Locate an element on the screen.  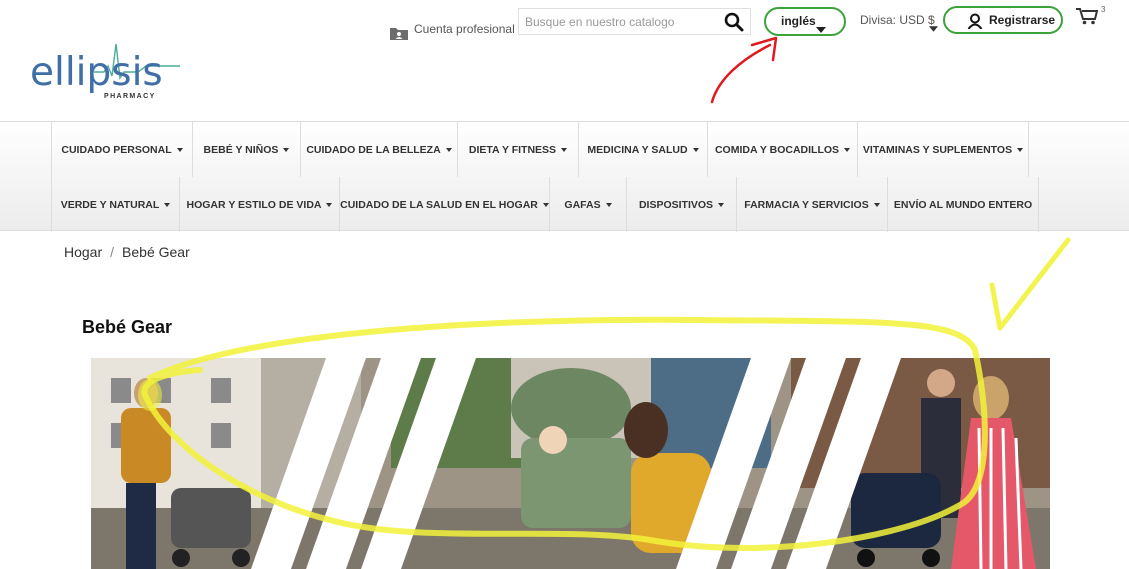
nav-item-comida-y-bocadillos: COMIDA Y BOCADILLOS is located at coordinates (782, 149).